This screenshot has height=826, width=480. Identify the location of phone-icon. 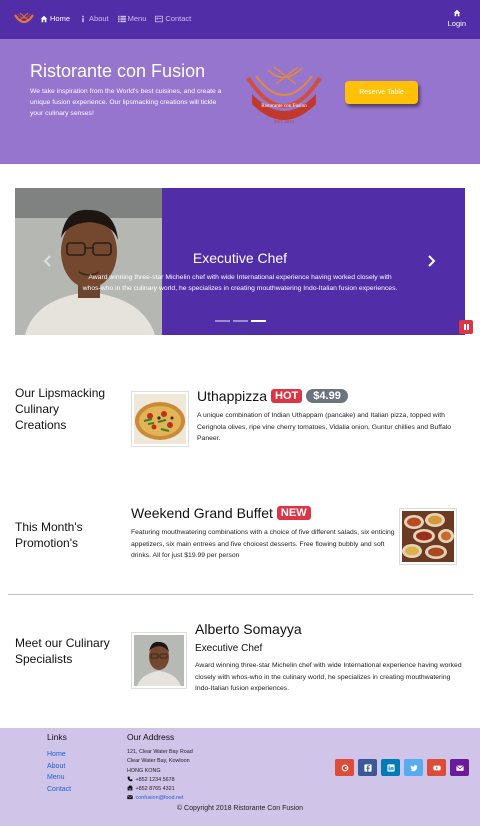
(130, 779).